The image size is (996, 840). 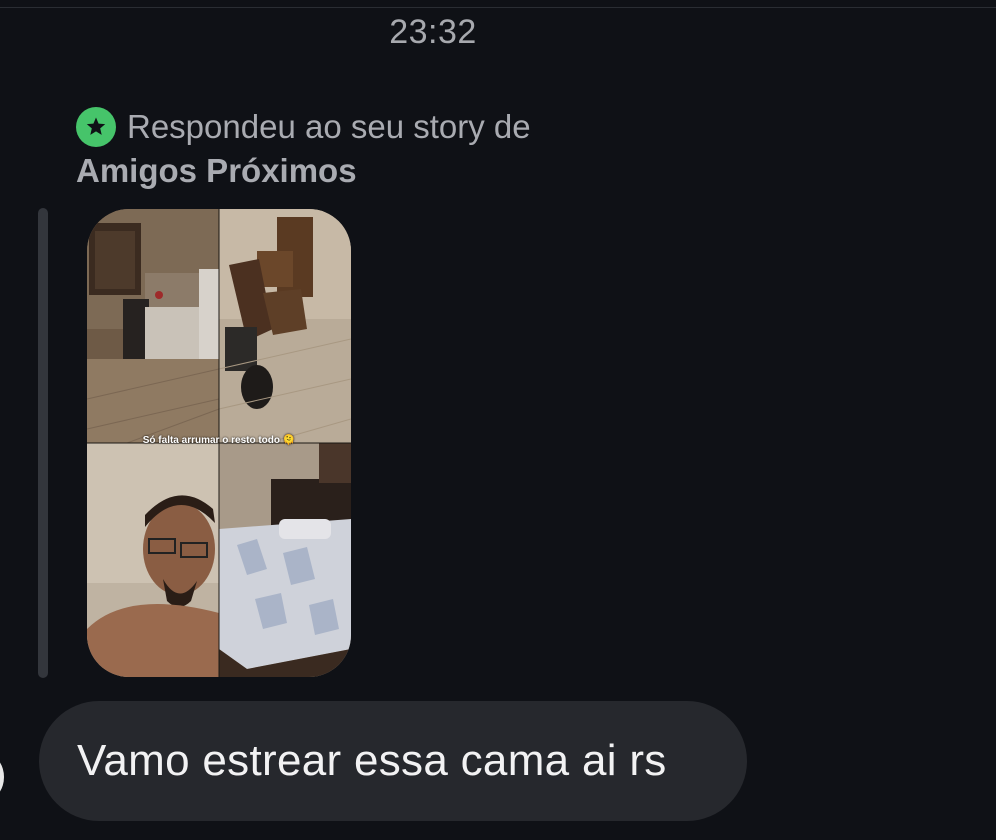 What do you see at coordinates (284, 326) in the screenshot?
I see `story-photo-furniture` at bounding box center [284, 326].